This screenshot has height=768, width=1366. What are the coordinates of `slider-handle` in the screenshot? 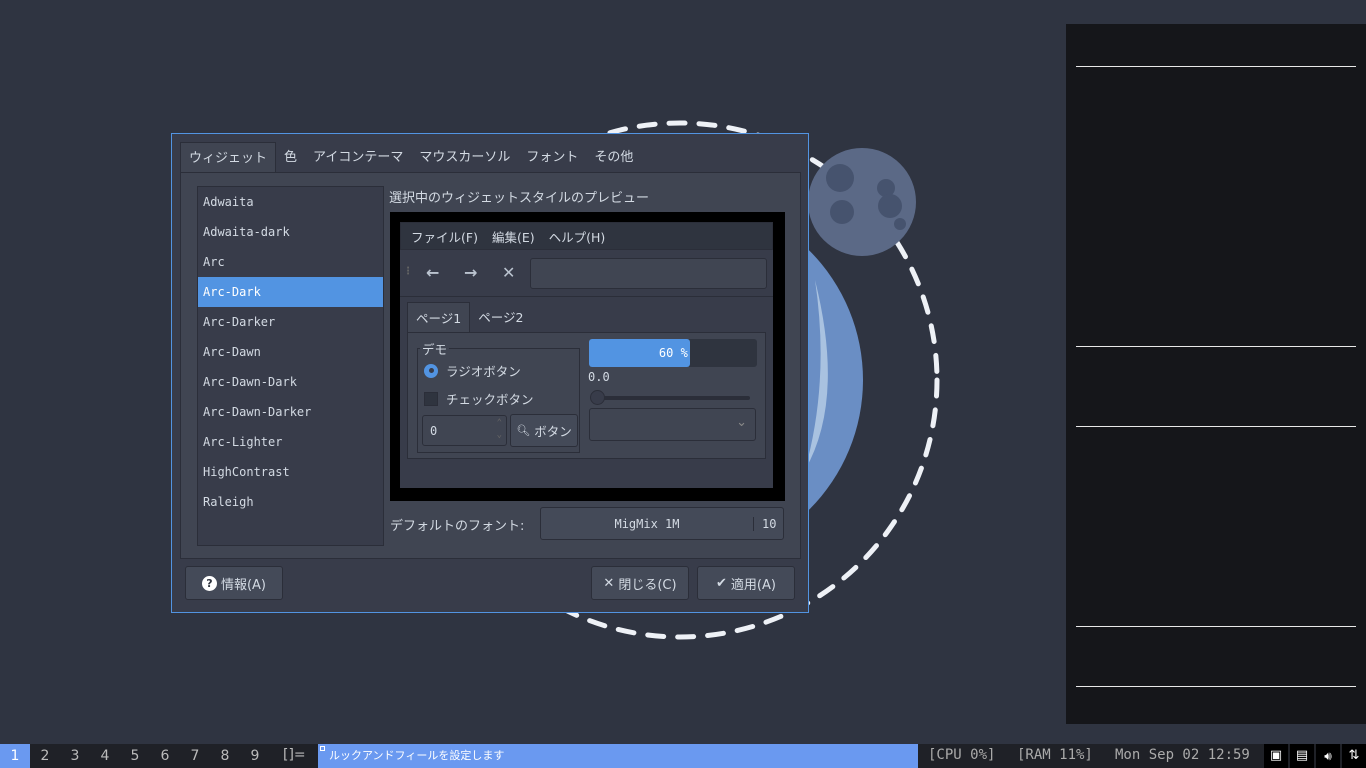 It's located at (597, 397).